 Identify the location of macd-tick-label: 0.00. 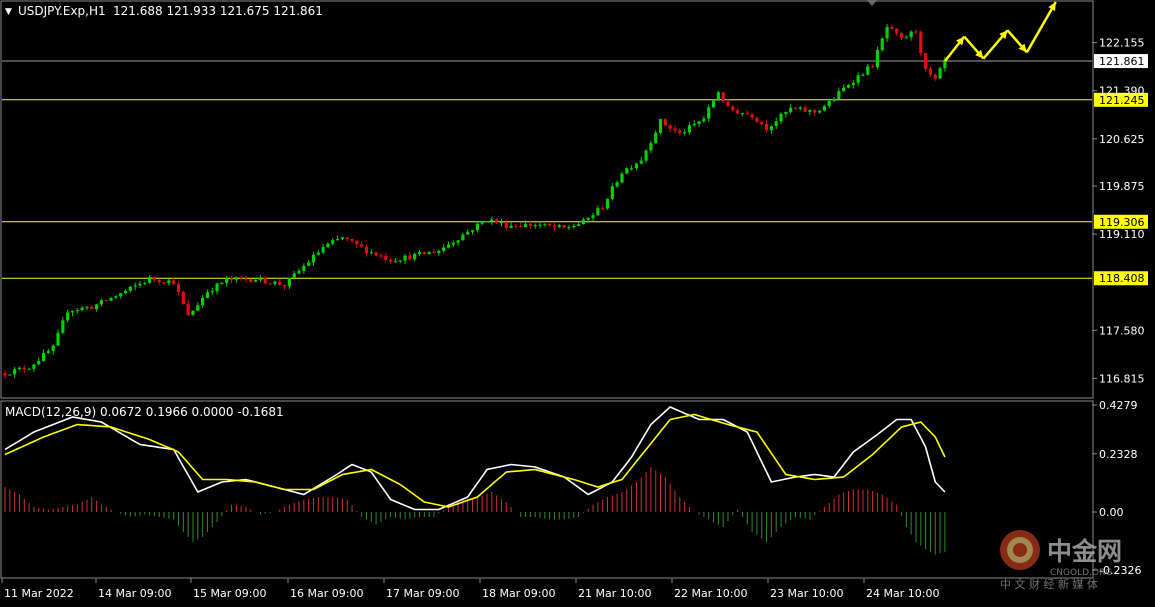
(1111, 512).